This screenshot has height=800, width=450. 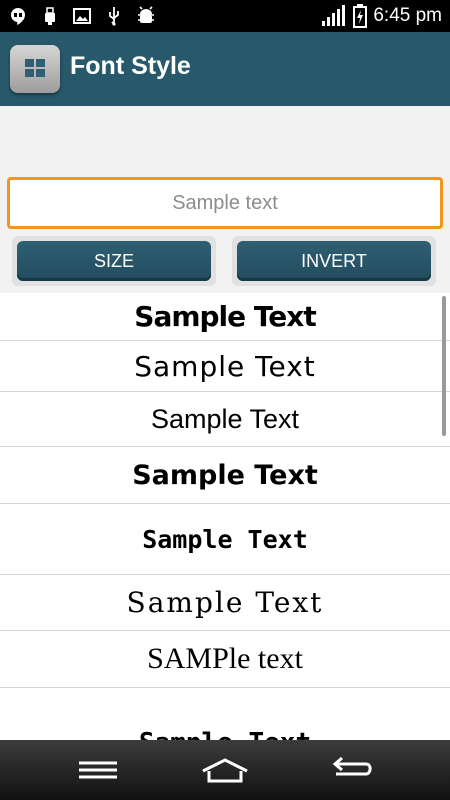 I want to click on home-icon, so click(x=225, y=770).